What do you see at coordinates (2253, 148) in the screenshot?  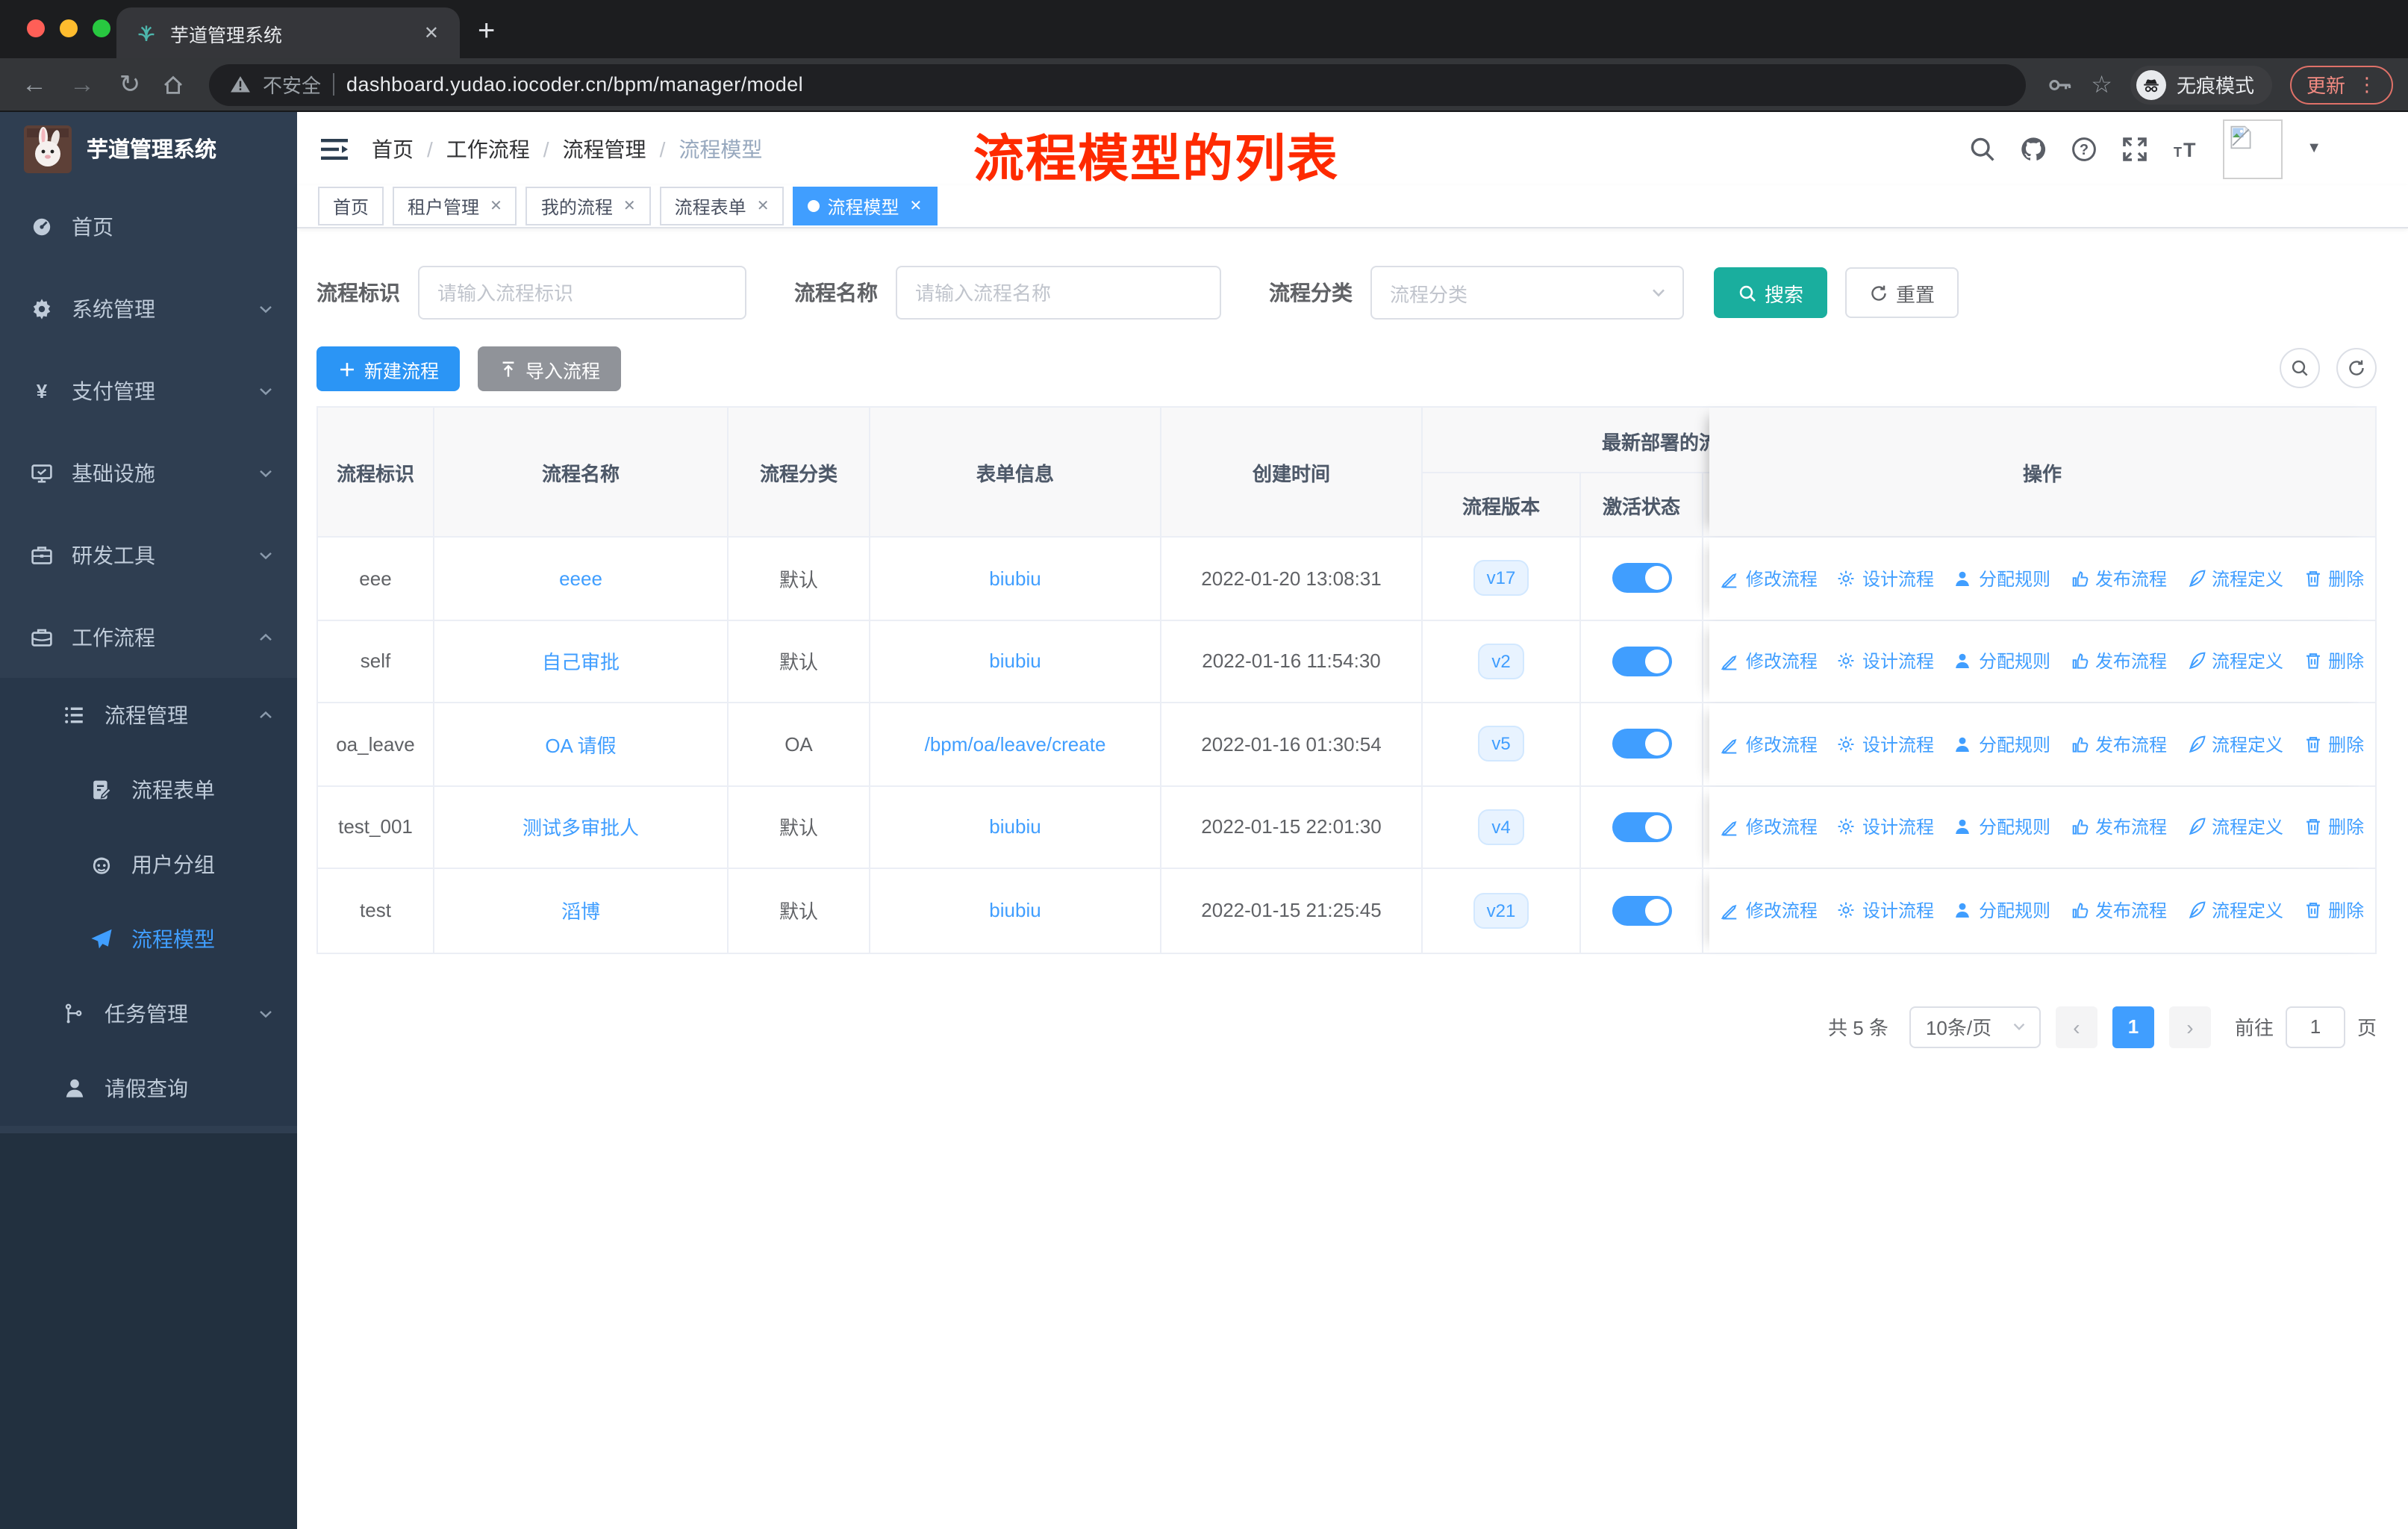 I see `user-avatar` at bounding box center [2253, 148].